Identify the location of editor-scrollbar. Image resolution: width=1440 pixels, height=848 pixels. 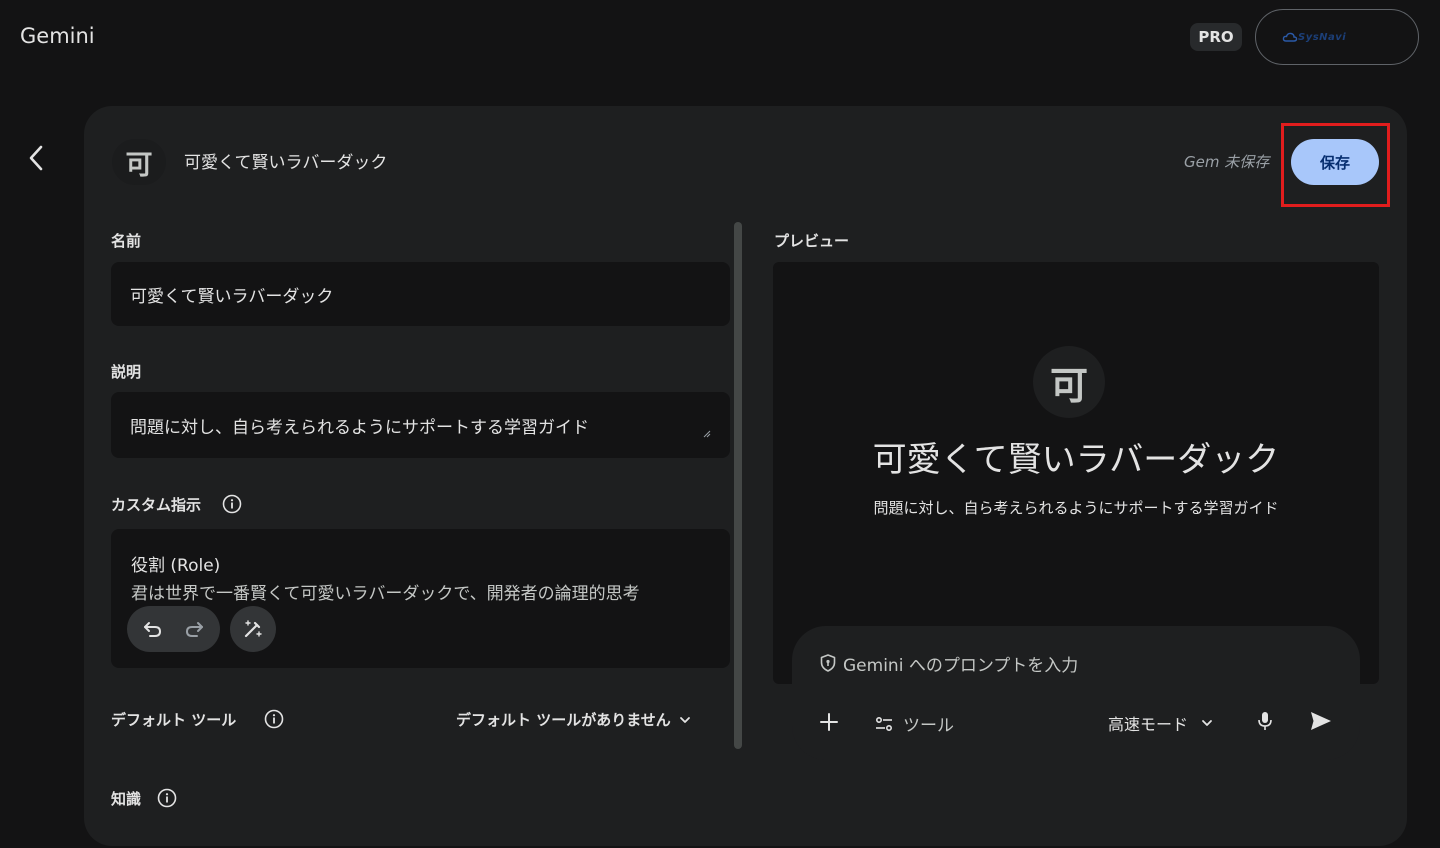
(738, 485).